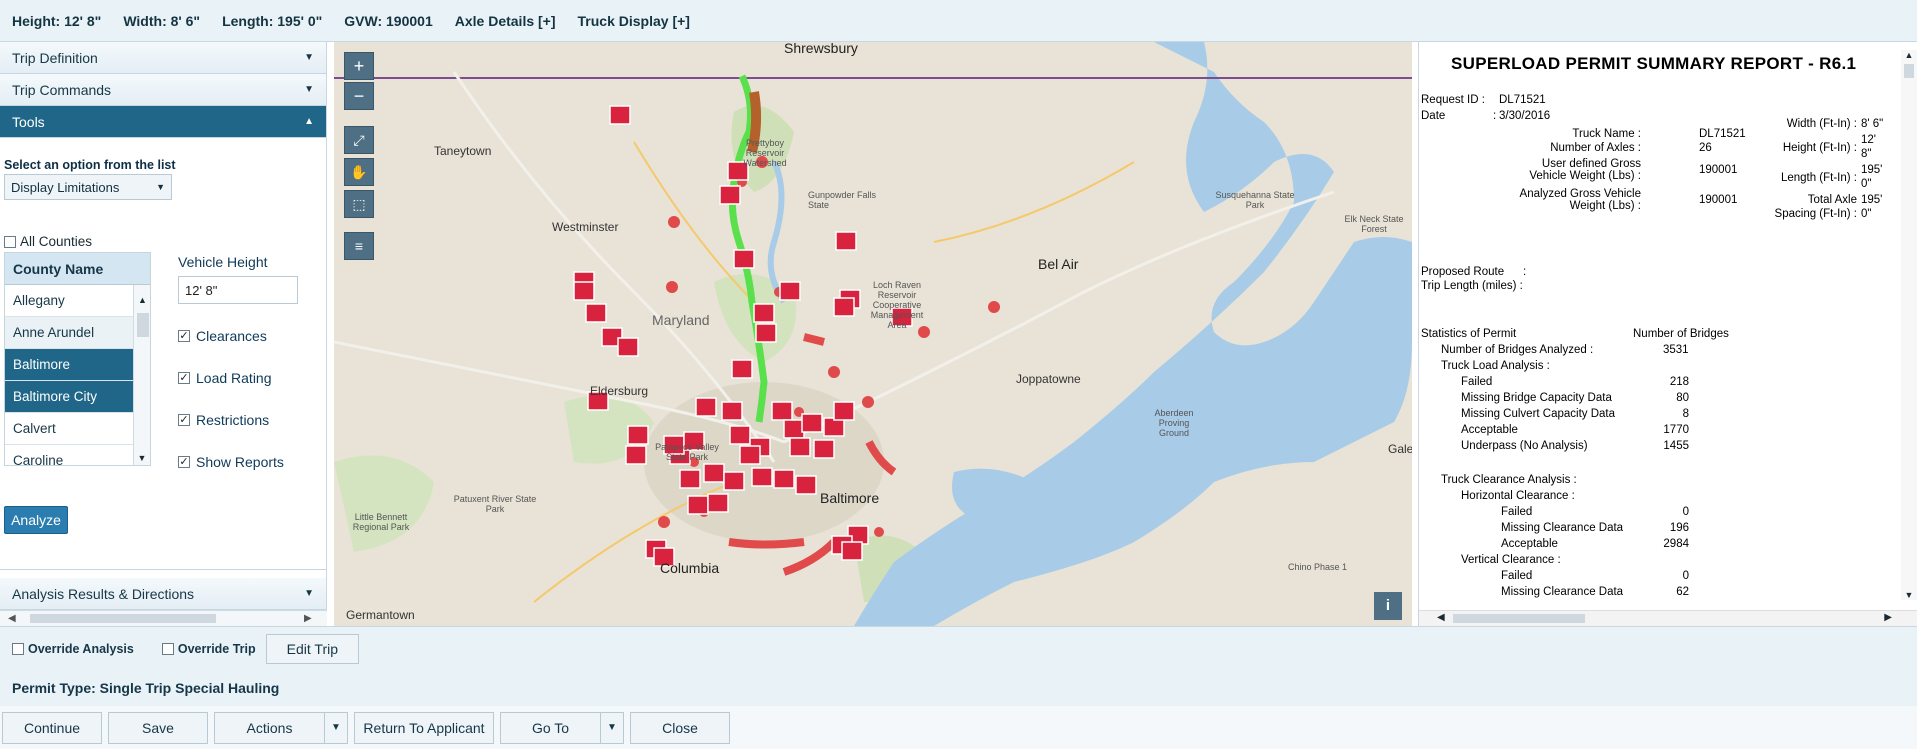  I want to click on pan-tool-icon: ✋, so click(359, 172).